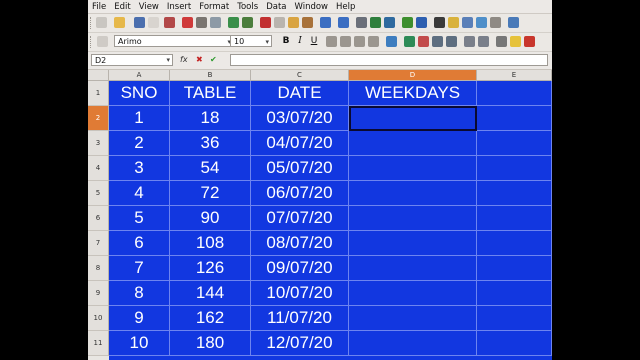  I want to click on cell-e1, so click(514, 93).